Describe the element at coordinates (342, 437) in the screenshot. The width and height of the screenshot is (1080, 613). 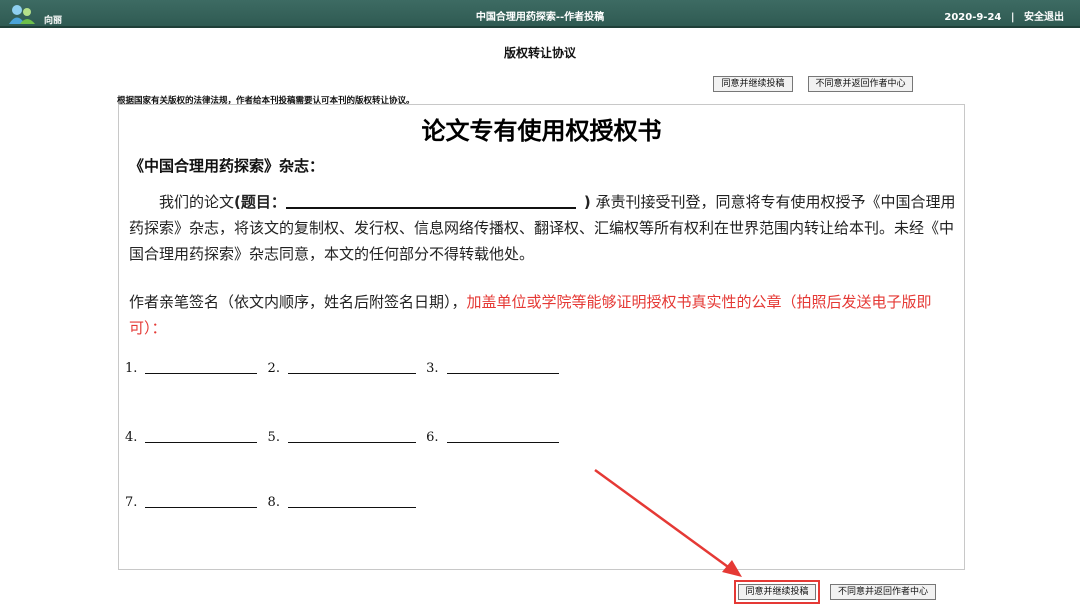
I see `signature-slot: 5.` at that location.